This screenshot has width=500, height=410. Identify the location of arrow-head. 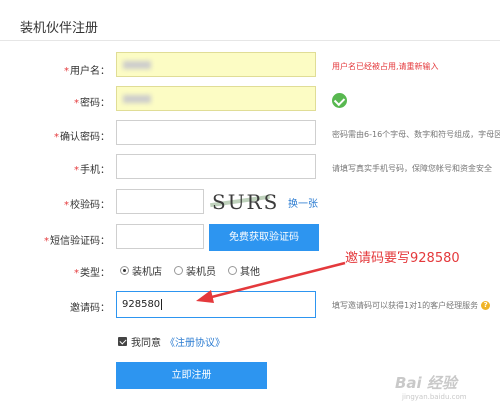
(205, 296).